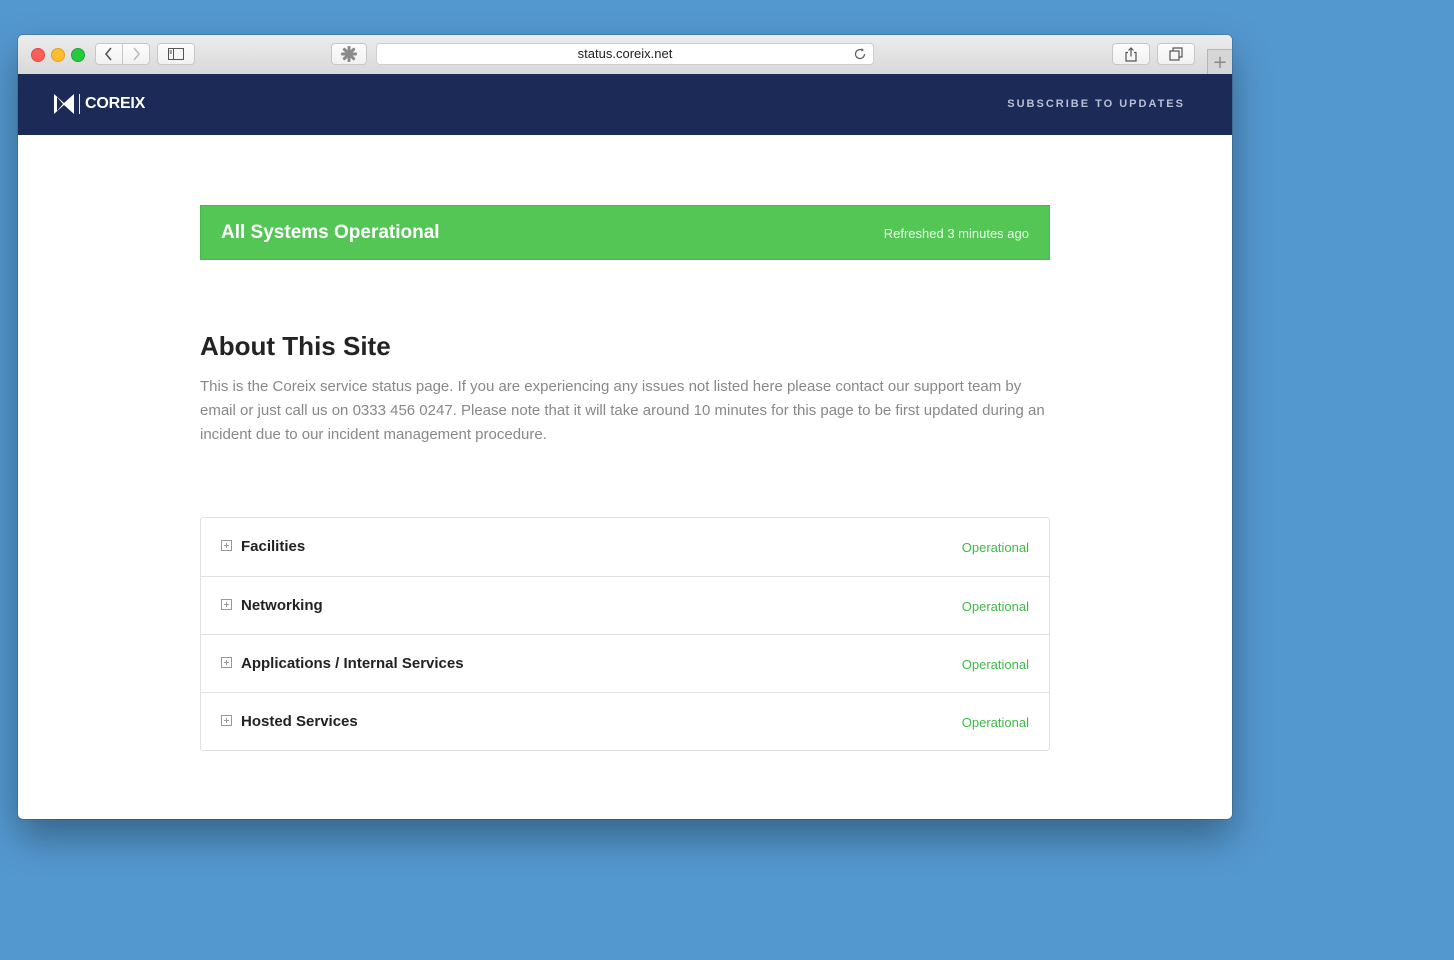 This screenshot has width=1454, height=960. I want to click on component-name: Facilities, so click(273, 546).